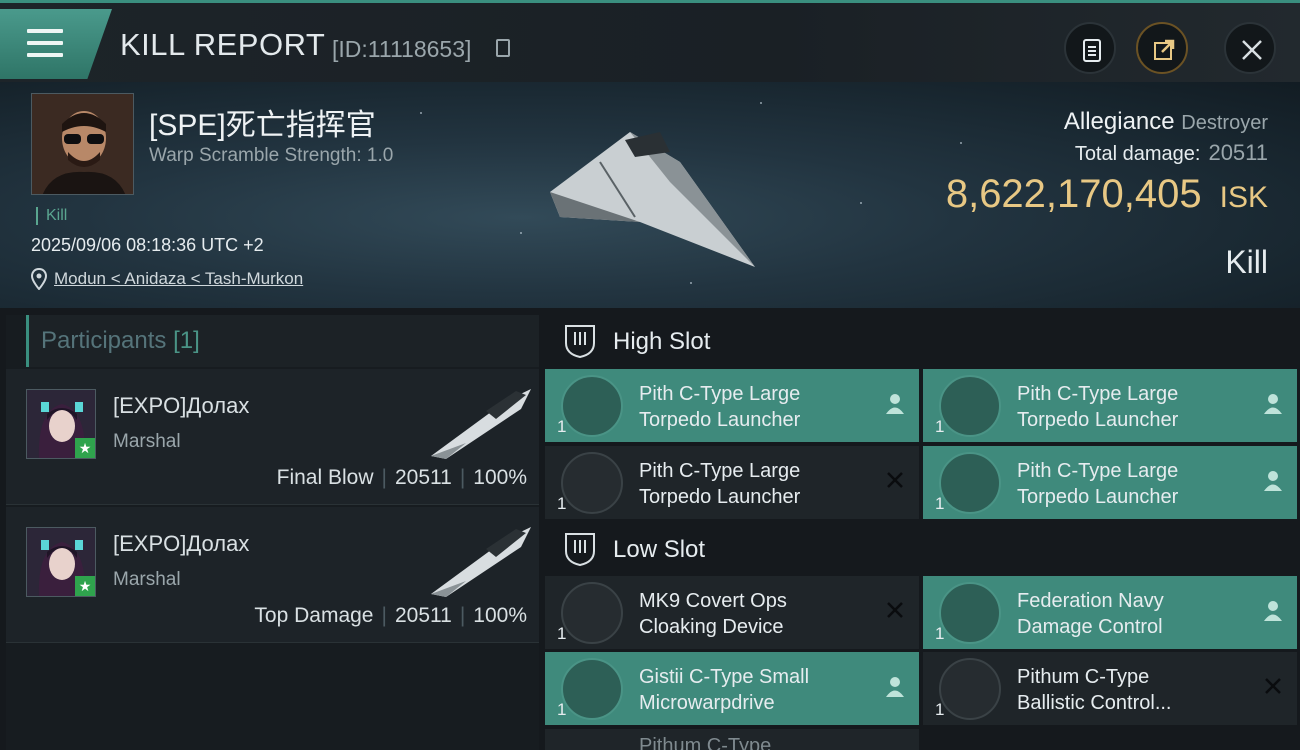  I want to click on microwarpdrive-icon, so click(592, 689).